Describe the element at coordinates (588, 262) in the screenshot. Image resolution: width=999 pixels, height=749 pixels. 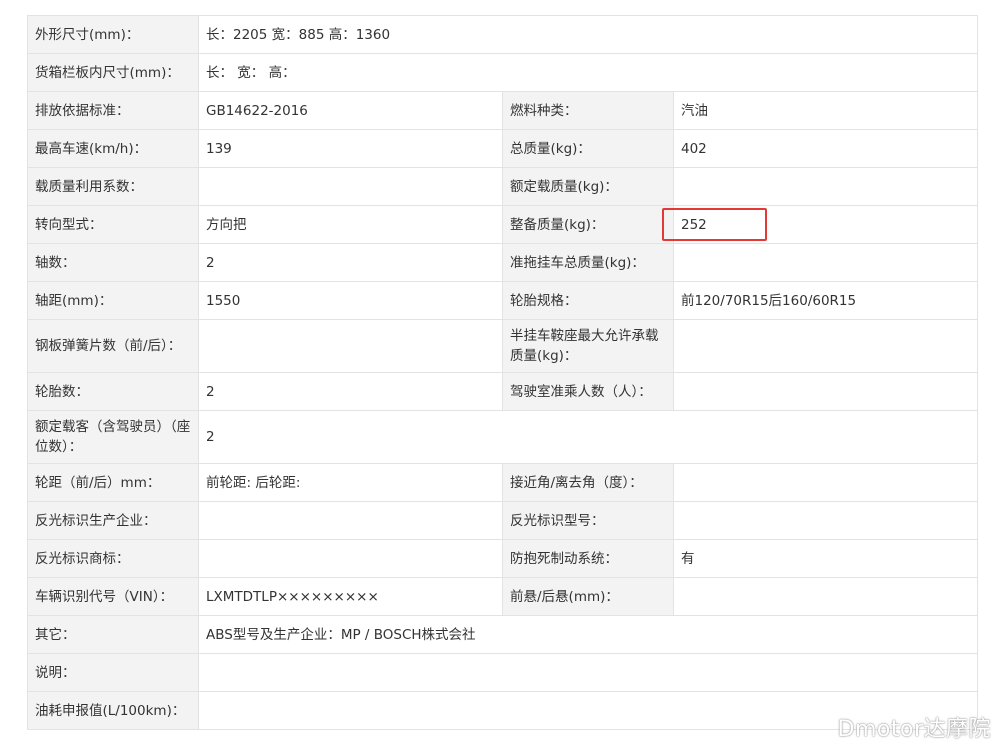
I see `label-trailer-mass: 准拖挂车总质量(kg)：` at that location.